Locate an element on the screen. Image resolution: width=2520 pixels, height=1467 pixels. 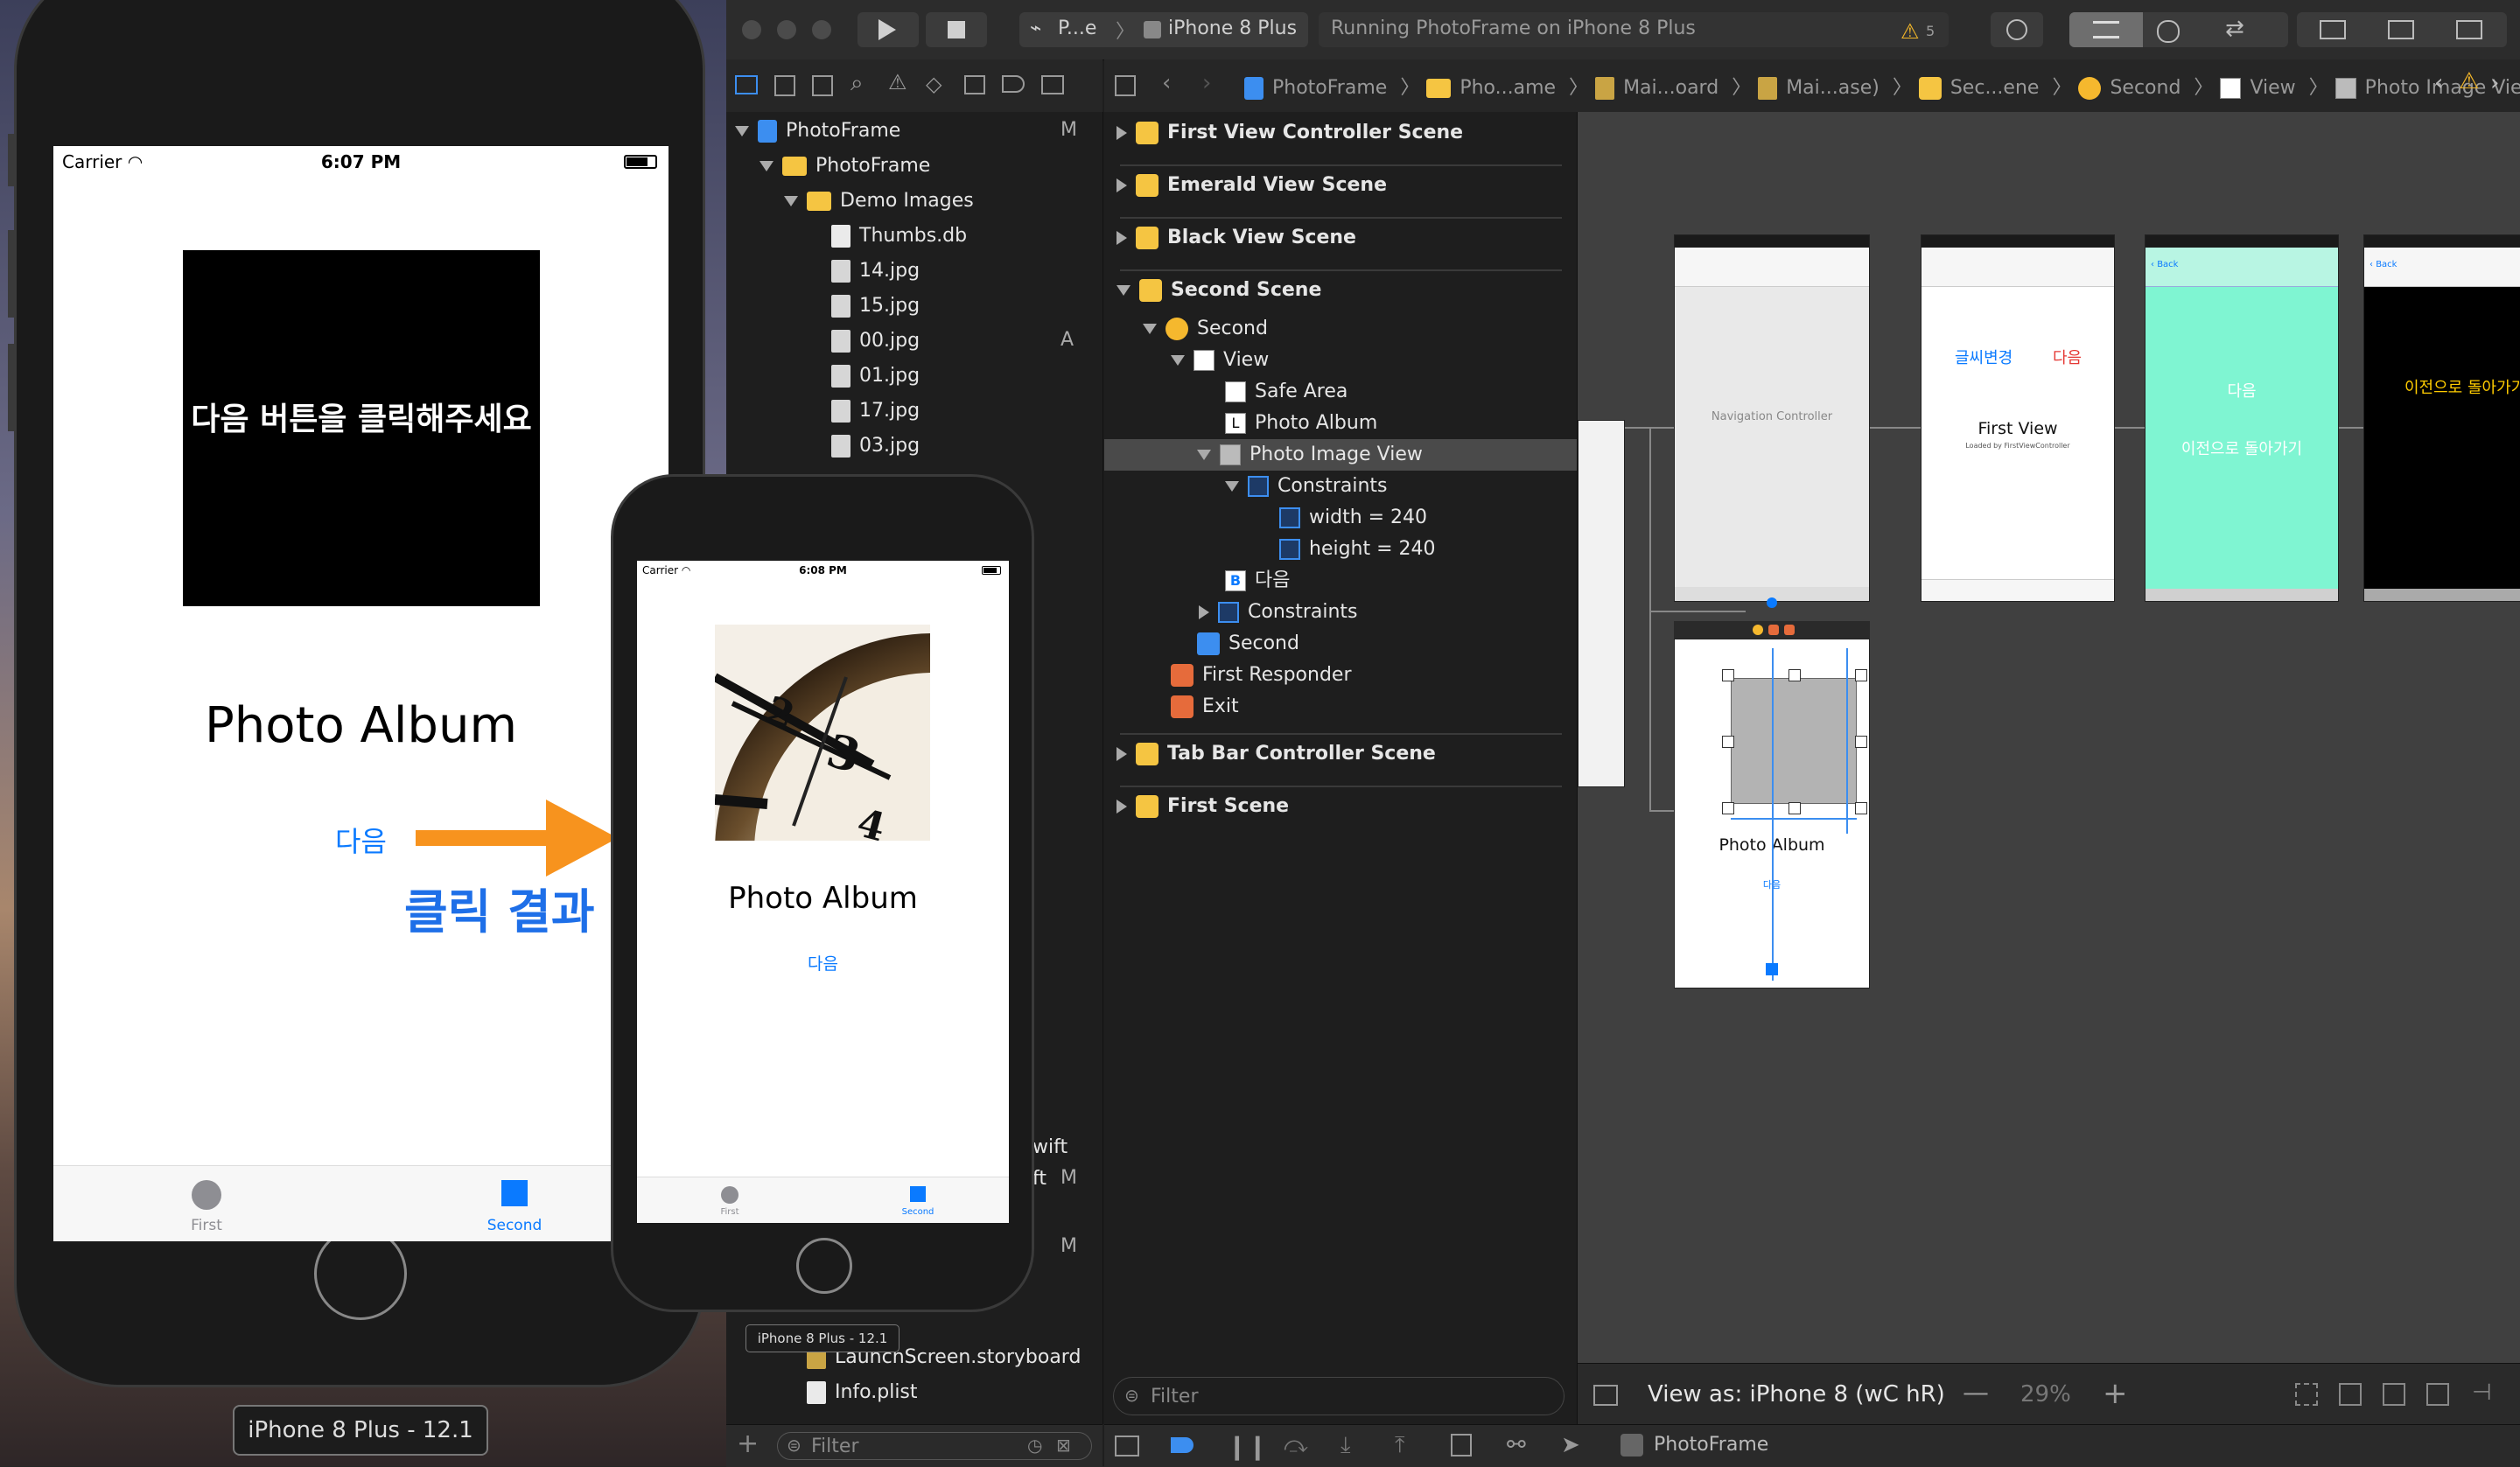
breadcrumb-item: View is located at coordinates (2272, 88).